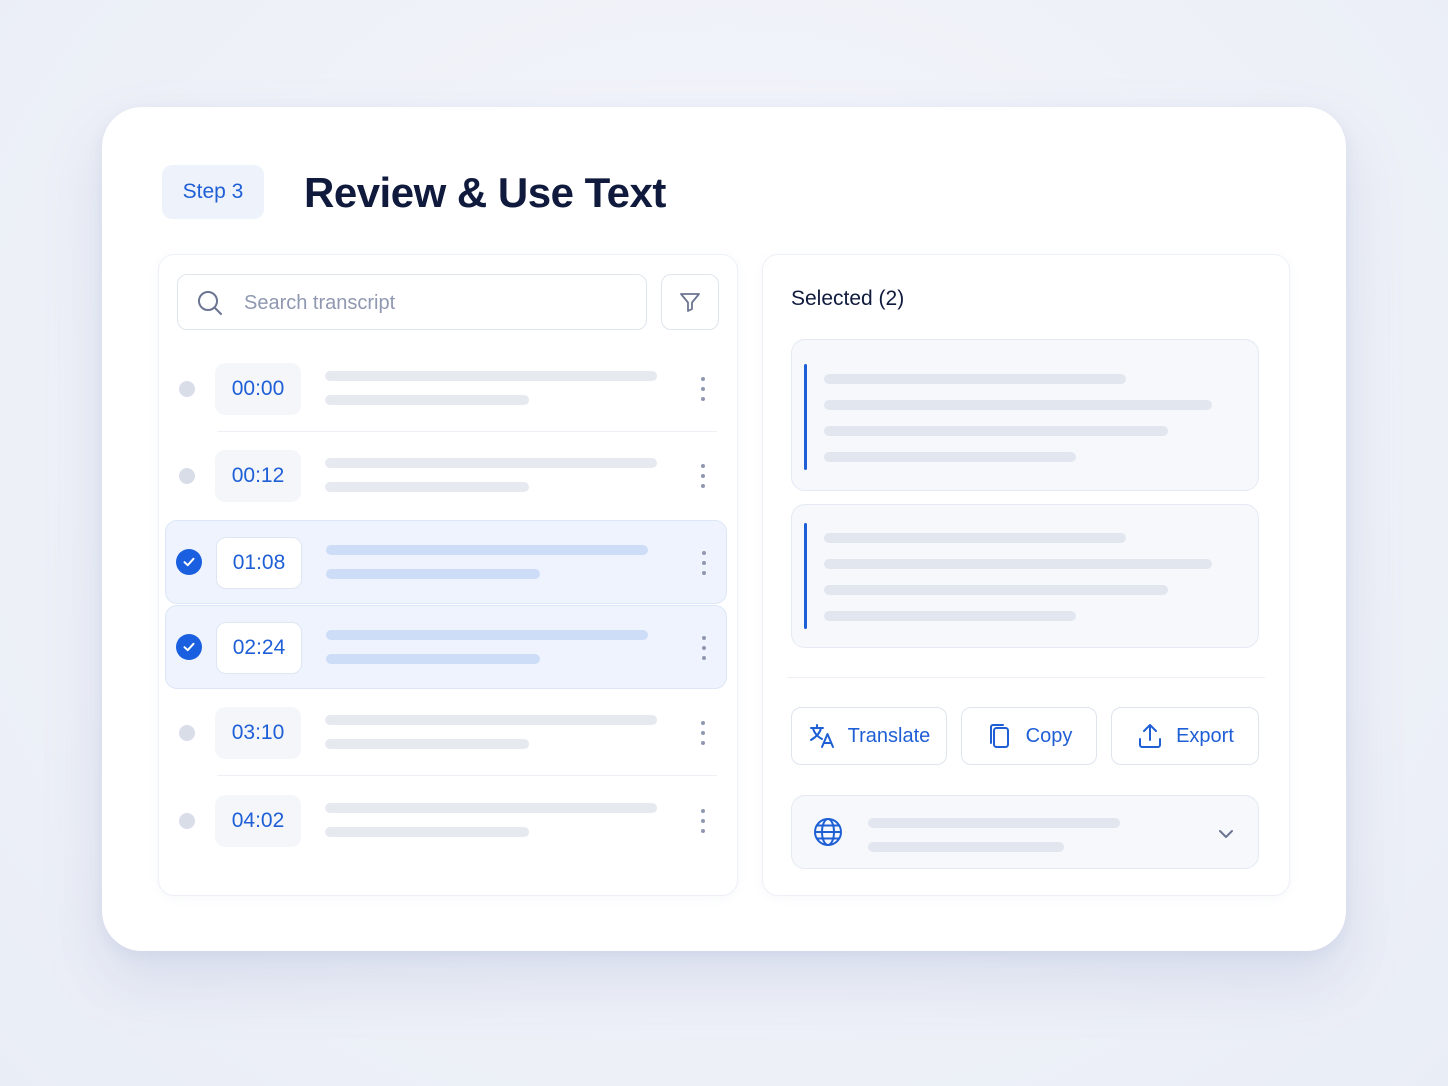 This screenshot has height=1086, width=1448. Describe the element at coordinates (999, 736) in the screenshot. I see `copy-icon` at that location.